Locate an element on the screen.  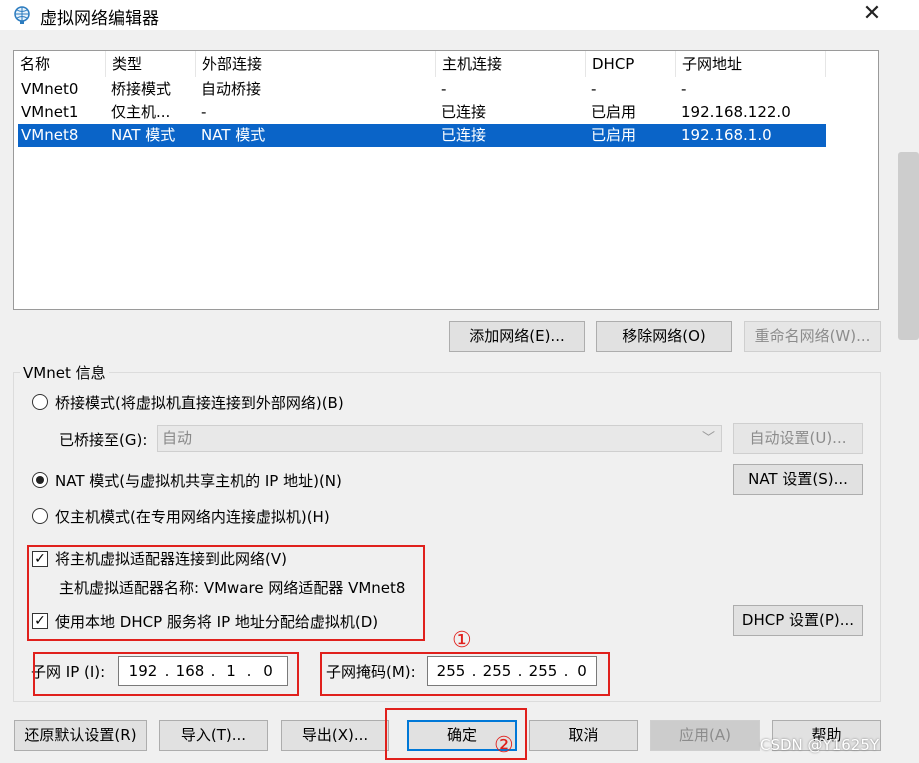
bridged-to-label: 已桥接至(G): is located at coordinates (103, 440).